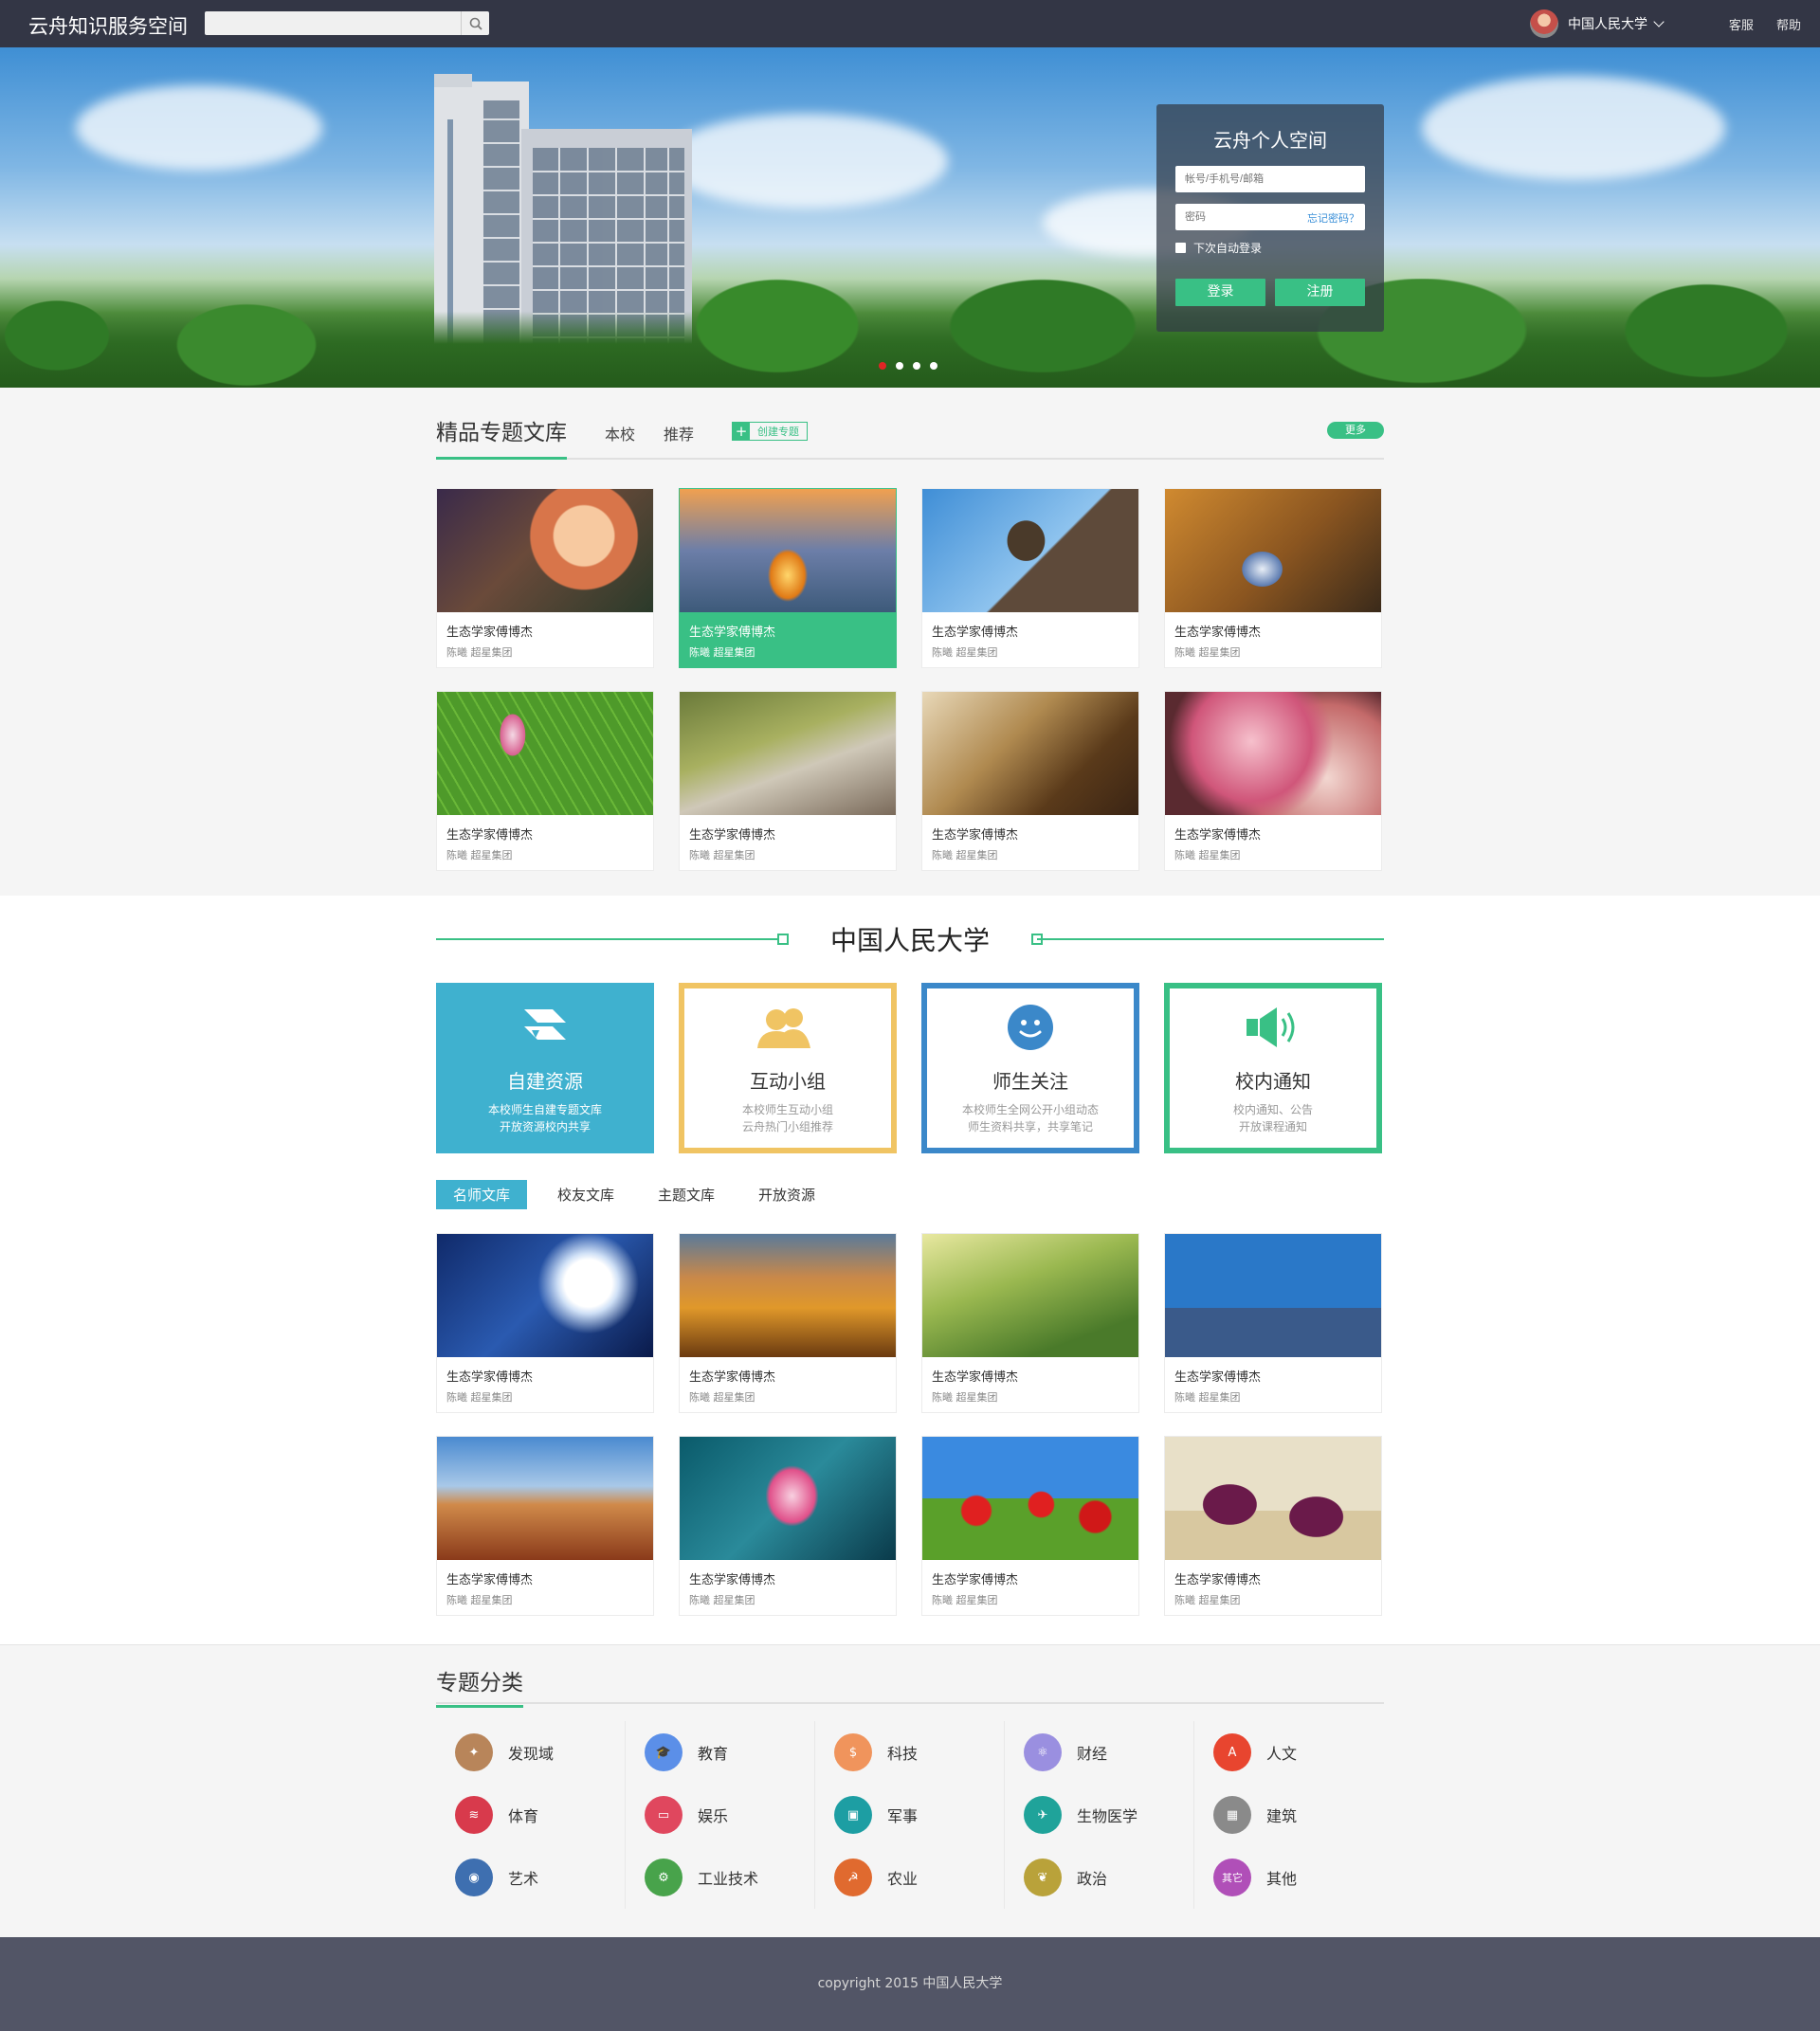 The image size is (1820, 2031). What do you see at coordinates (609, 939) in the screenshot?
I see `divider-line` at bounding box center [609, 939].